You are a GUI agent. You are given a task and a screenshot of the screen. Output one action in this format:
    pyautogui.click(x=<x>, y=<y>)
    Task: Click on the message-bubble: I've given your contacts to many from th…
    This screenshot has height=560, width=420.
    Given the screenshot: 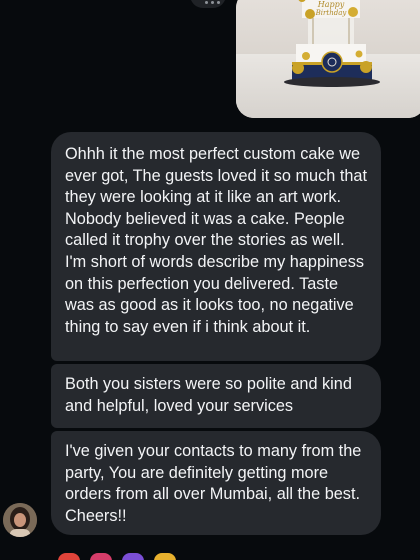 What is the action you would take?
    pyautogui.click(x=216, y=483)
    